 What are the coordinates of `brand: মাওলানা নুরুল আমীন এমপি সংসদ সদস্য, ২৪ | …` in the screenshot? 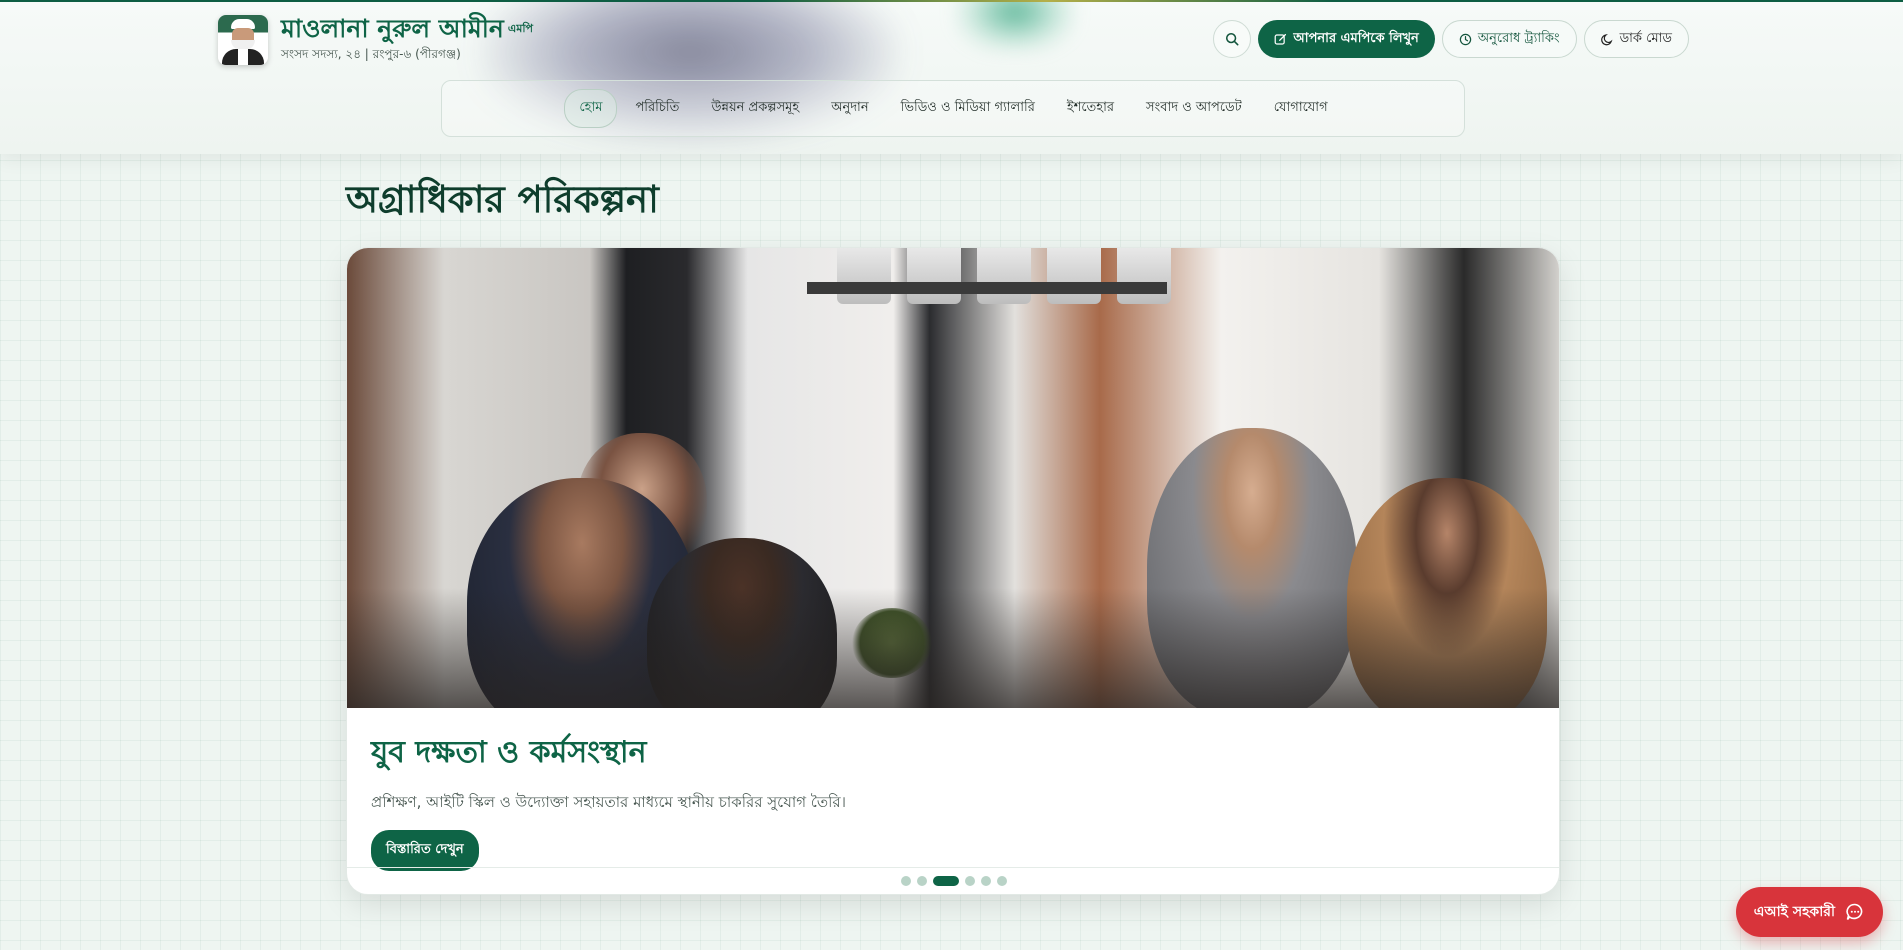 It's located at (375, 40).